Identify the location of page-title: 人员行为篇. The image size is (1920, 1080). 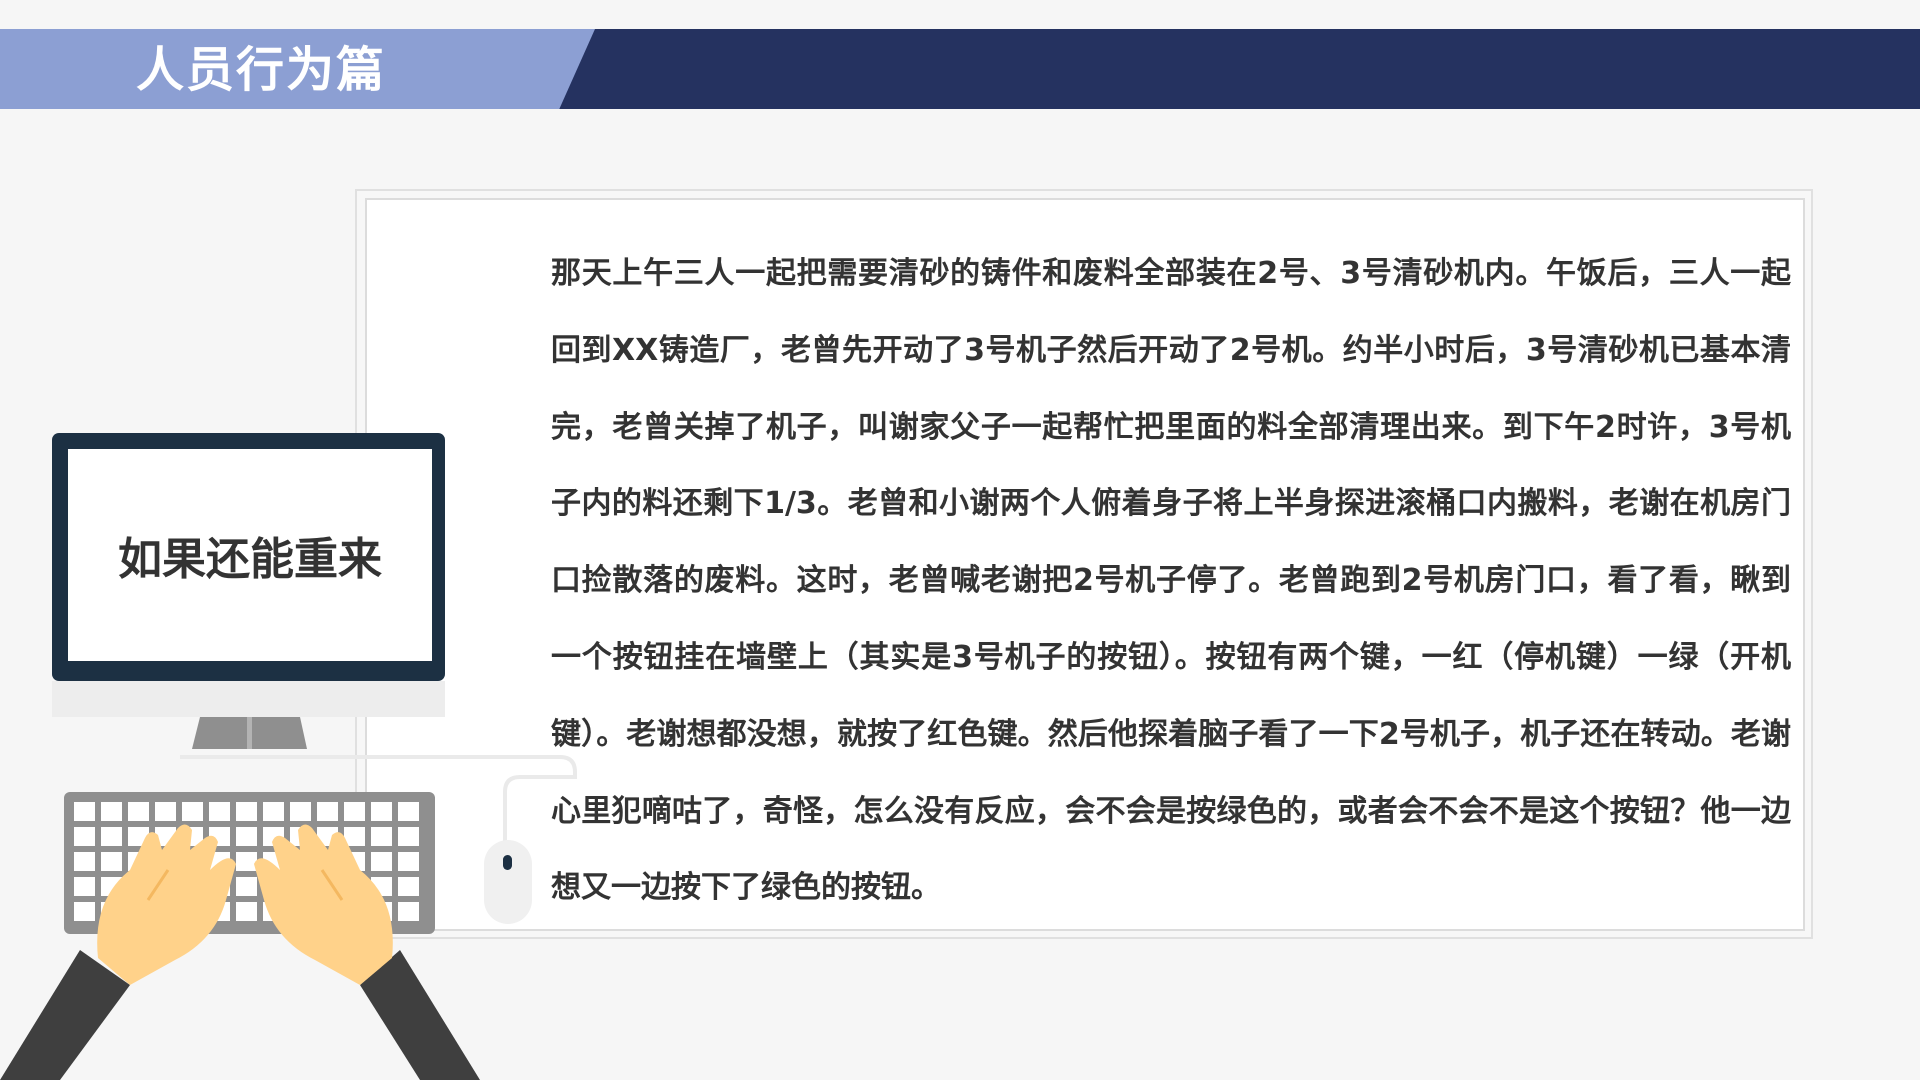
(261, 70).